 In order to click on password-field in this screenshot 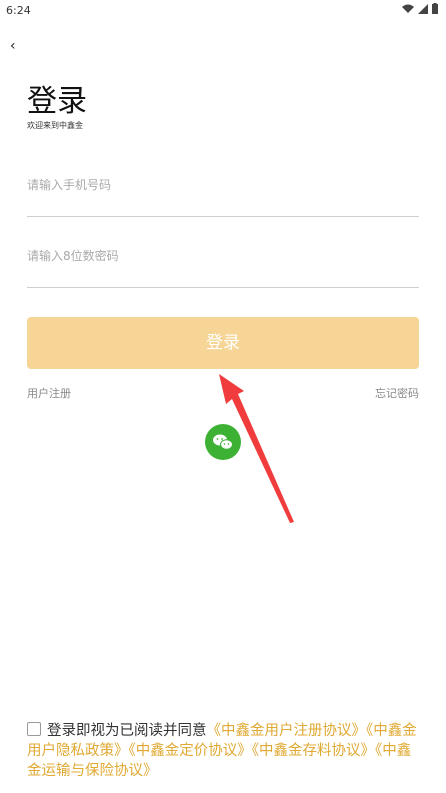, I will do `click(223, 266)`.